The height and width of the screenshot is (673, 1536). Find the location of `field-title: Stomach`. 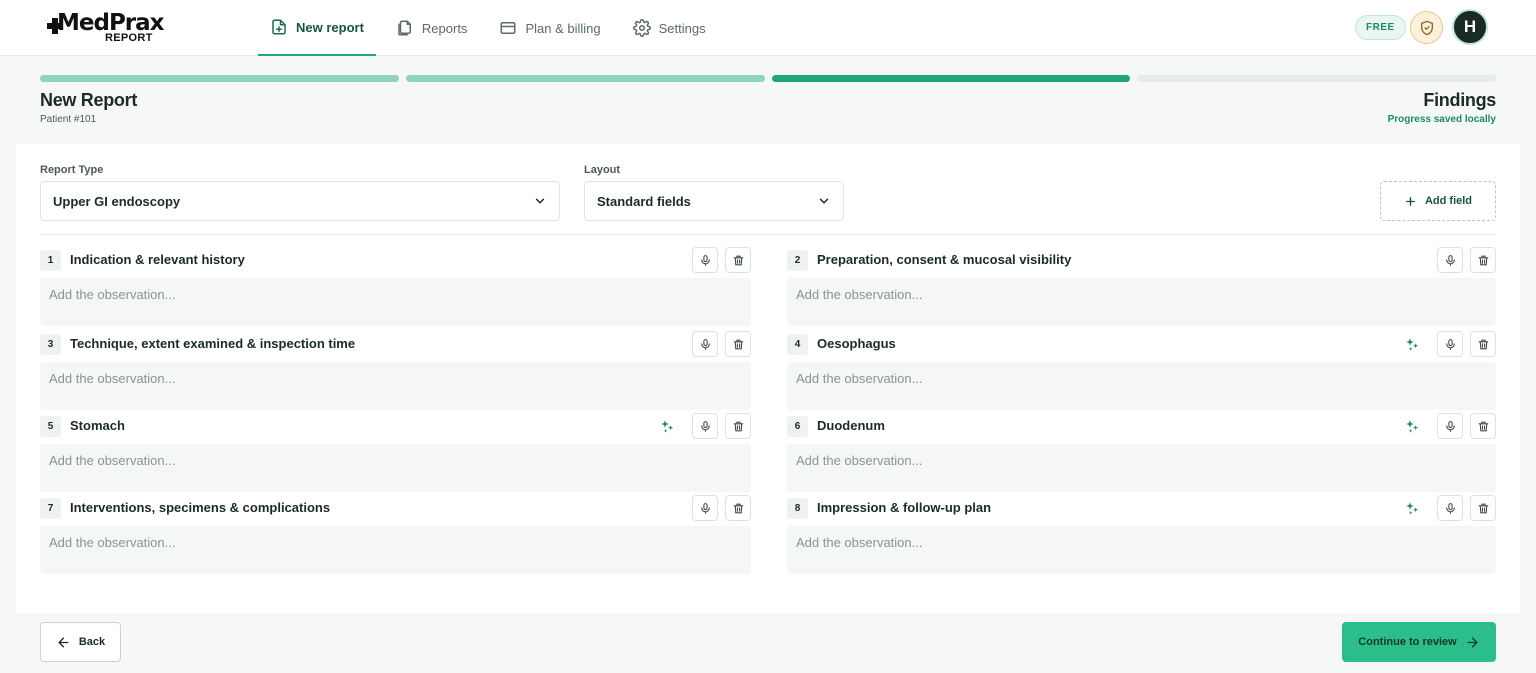

field-title: Stomach is located at coordinates (97, 425).